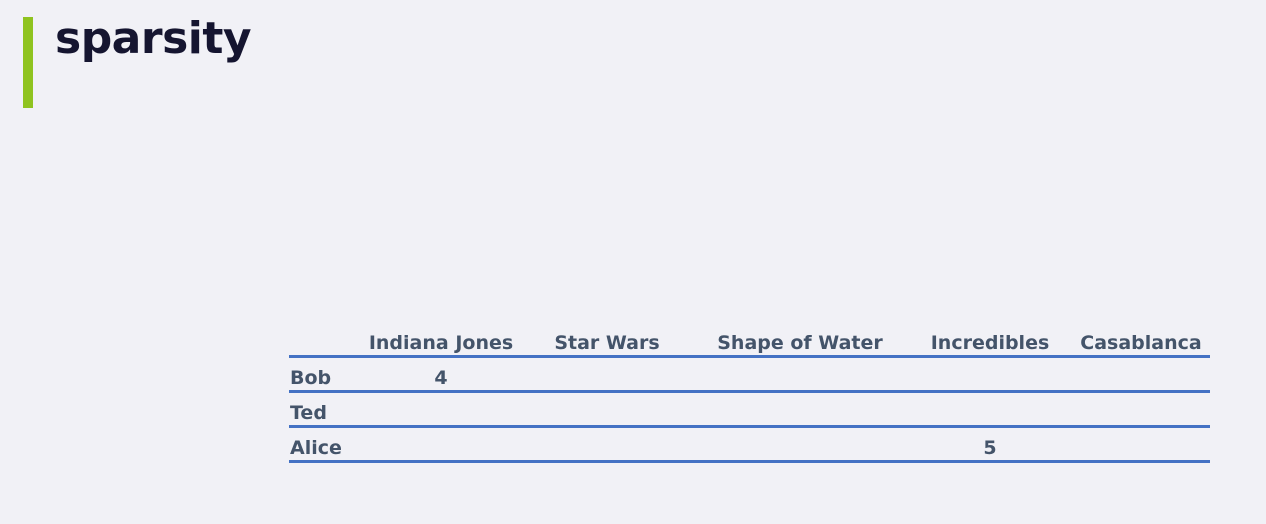 Image resolution: width=1266 pixels, height=524 pixels. I want to click on column-header-indiana-jones: Indiana Jones, so click(441, 343).